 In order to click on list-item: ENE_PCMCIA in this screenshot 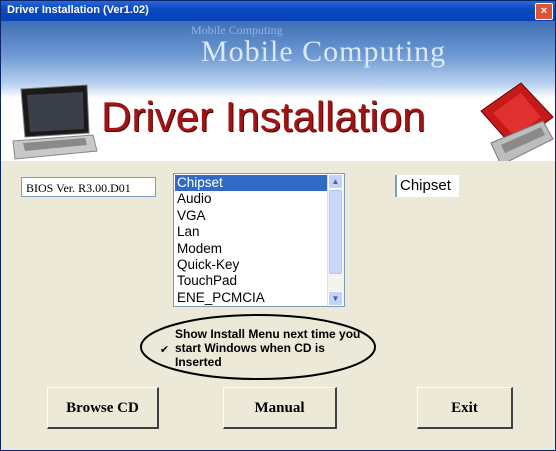, I will do `click(252, 298)`.